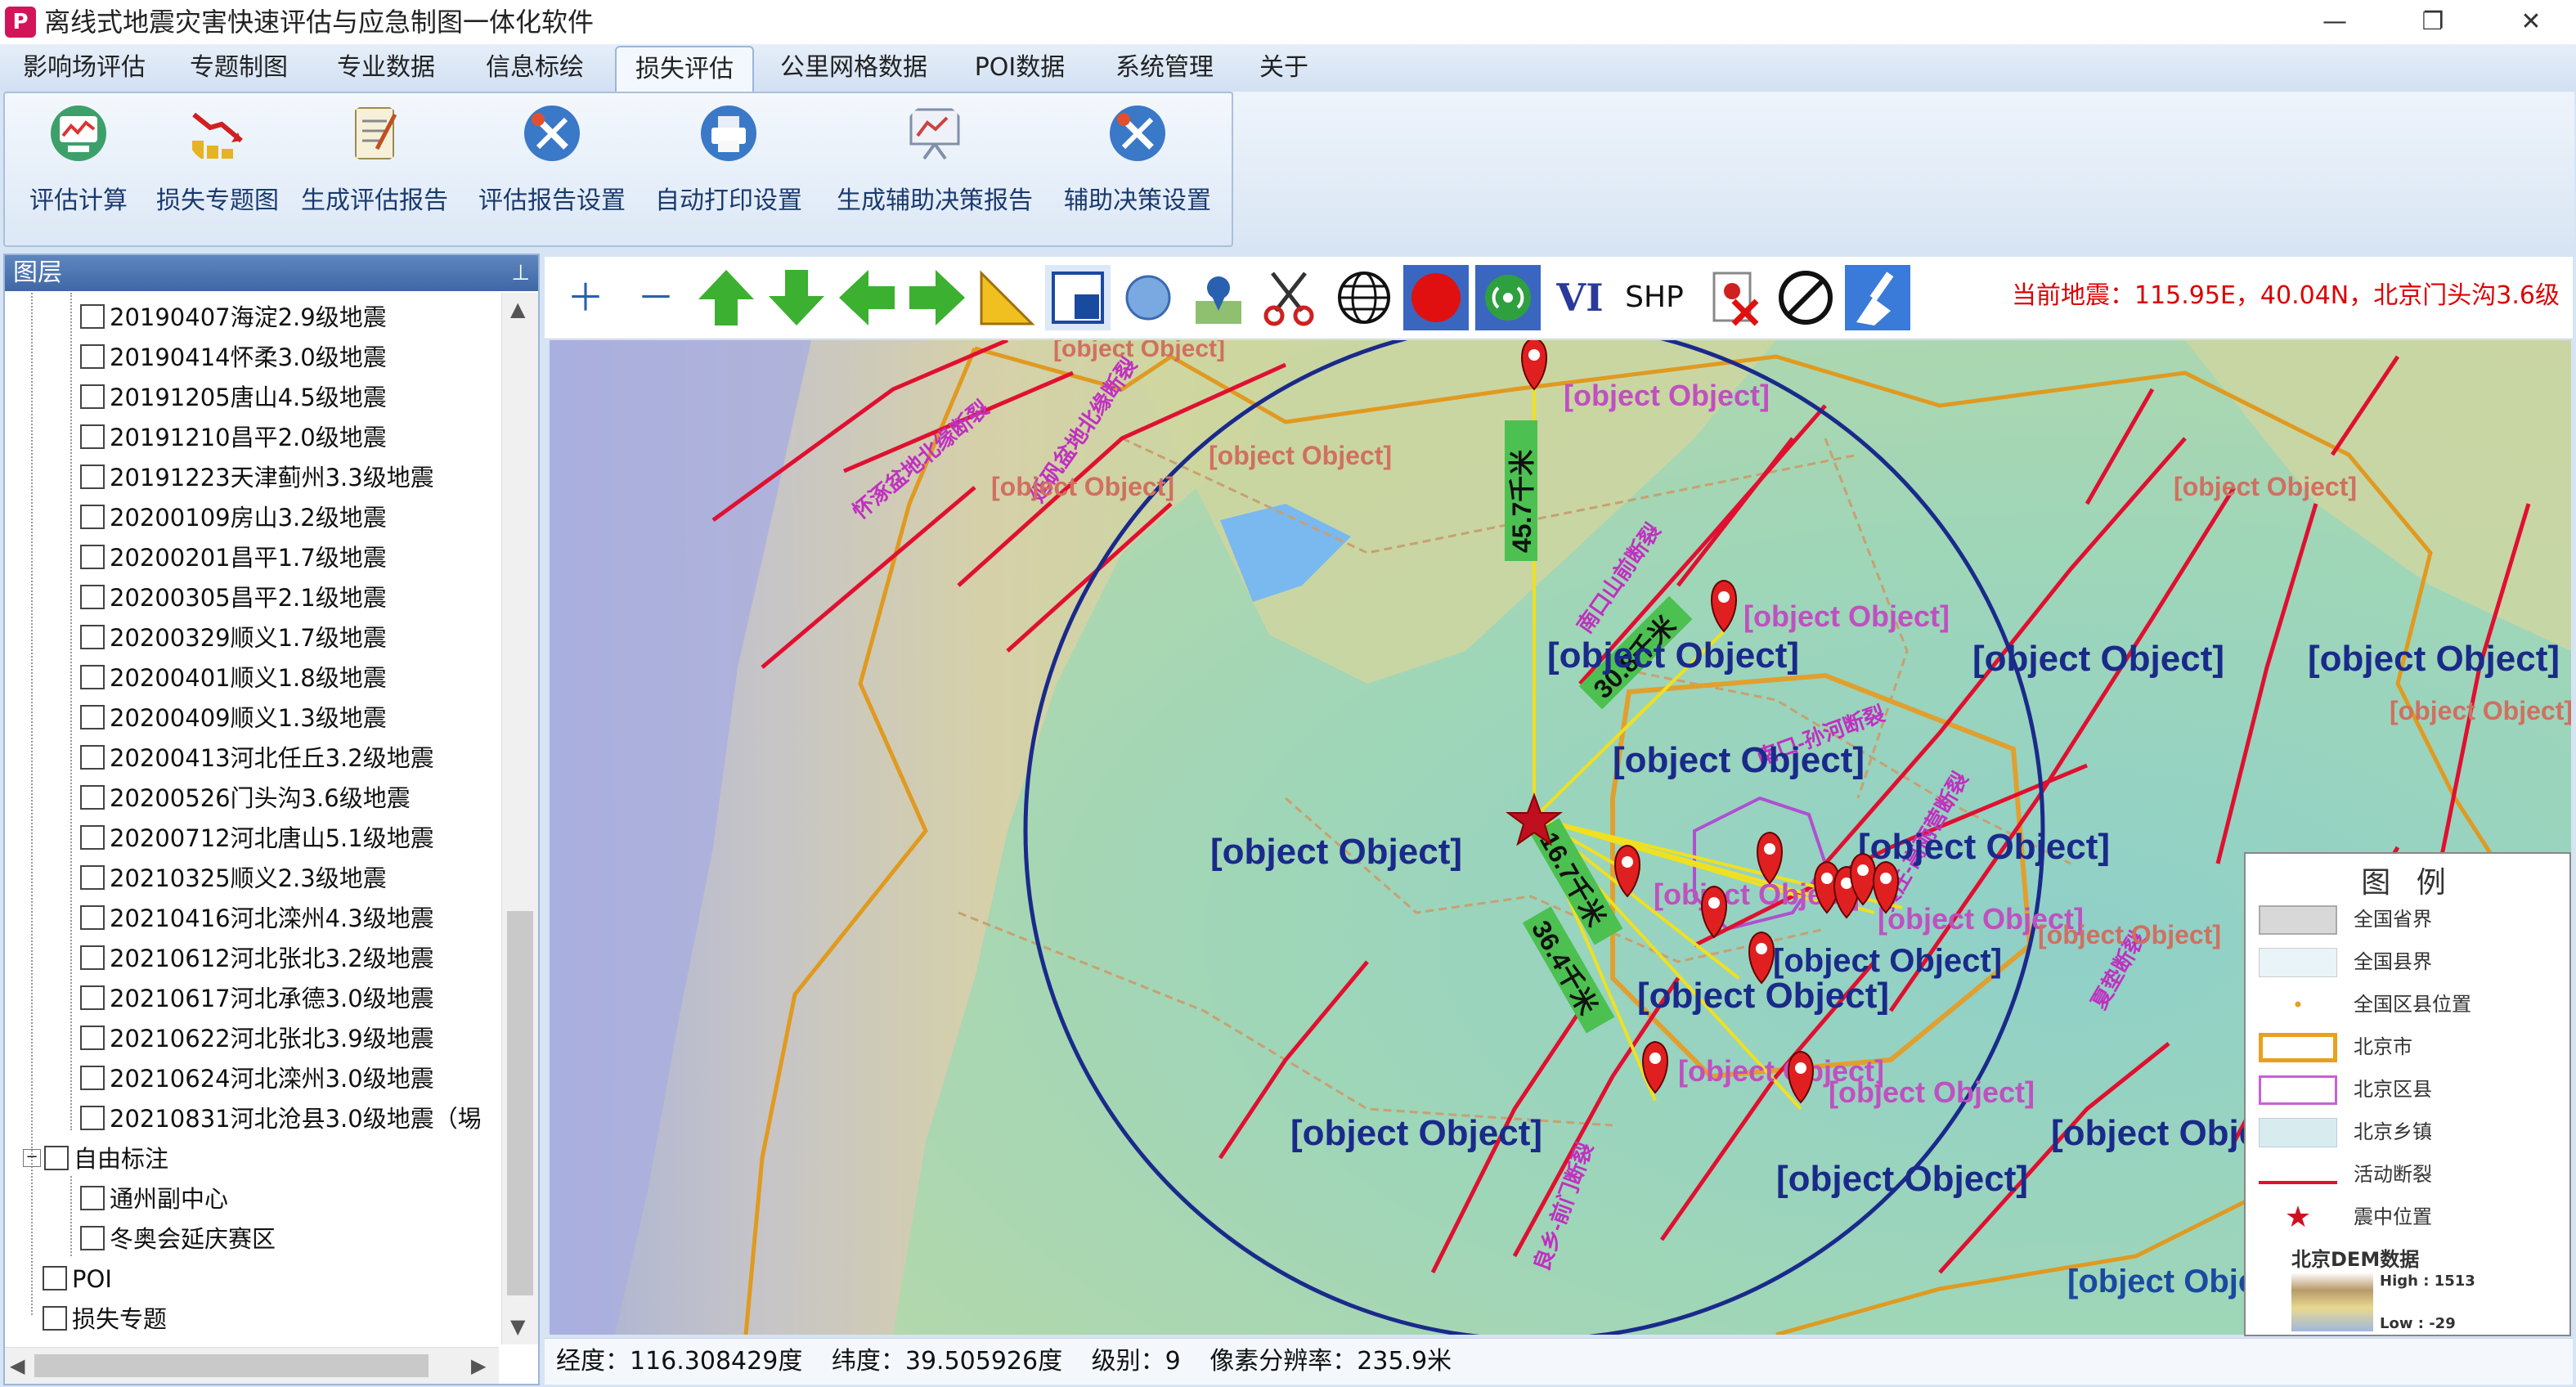 This screenshot has height=1387, width=2576. I want to click on tab-poi-data: POI数据, so click(1020, 68).